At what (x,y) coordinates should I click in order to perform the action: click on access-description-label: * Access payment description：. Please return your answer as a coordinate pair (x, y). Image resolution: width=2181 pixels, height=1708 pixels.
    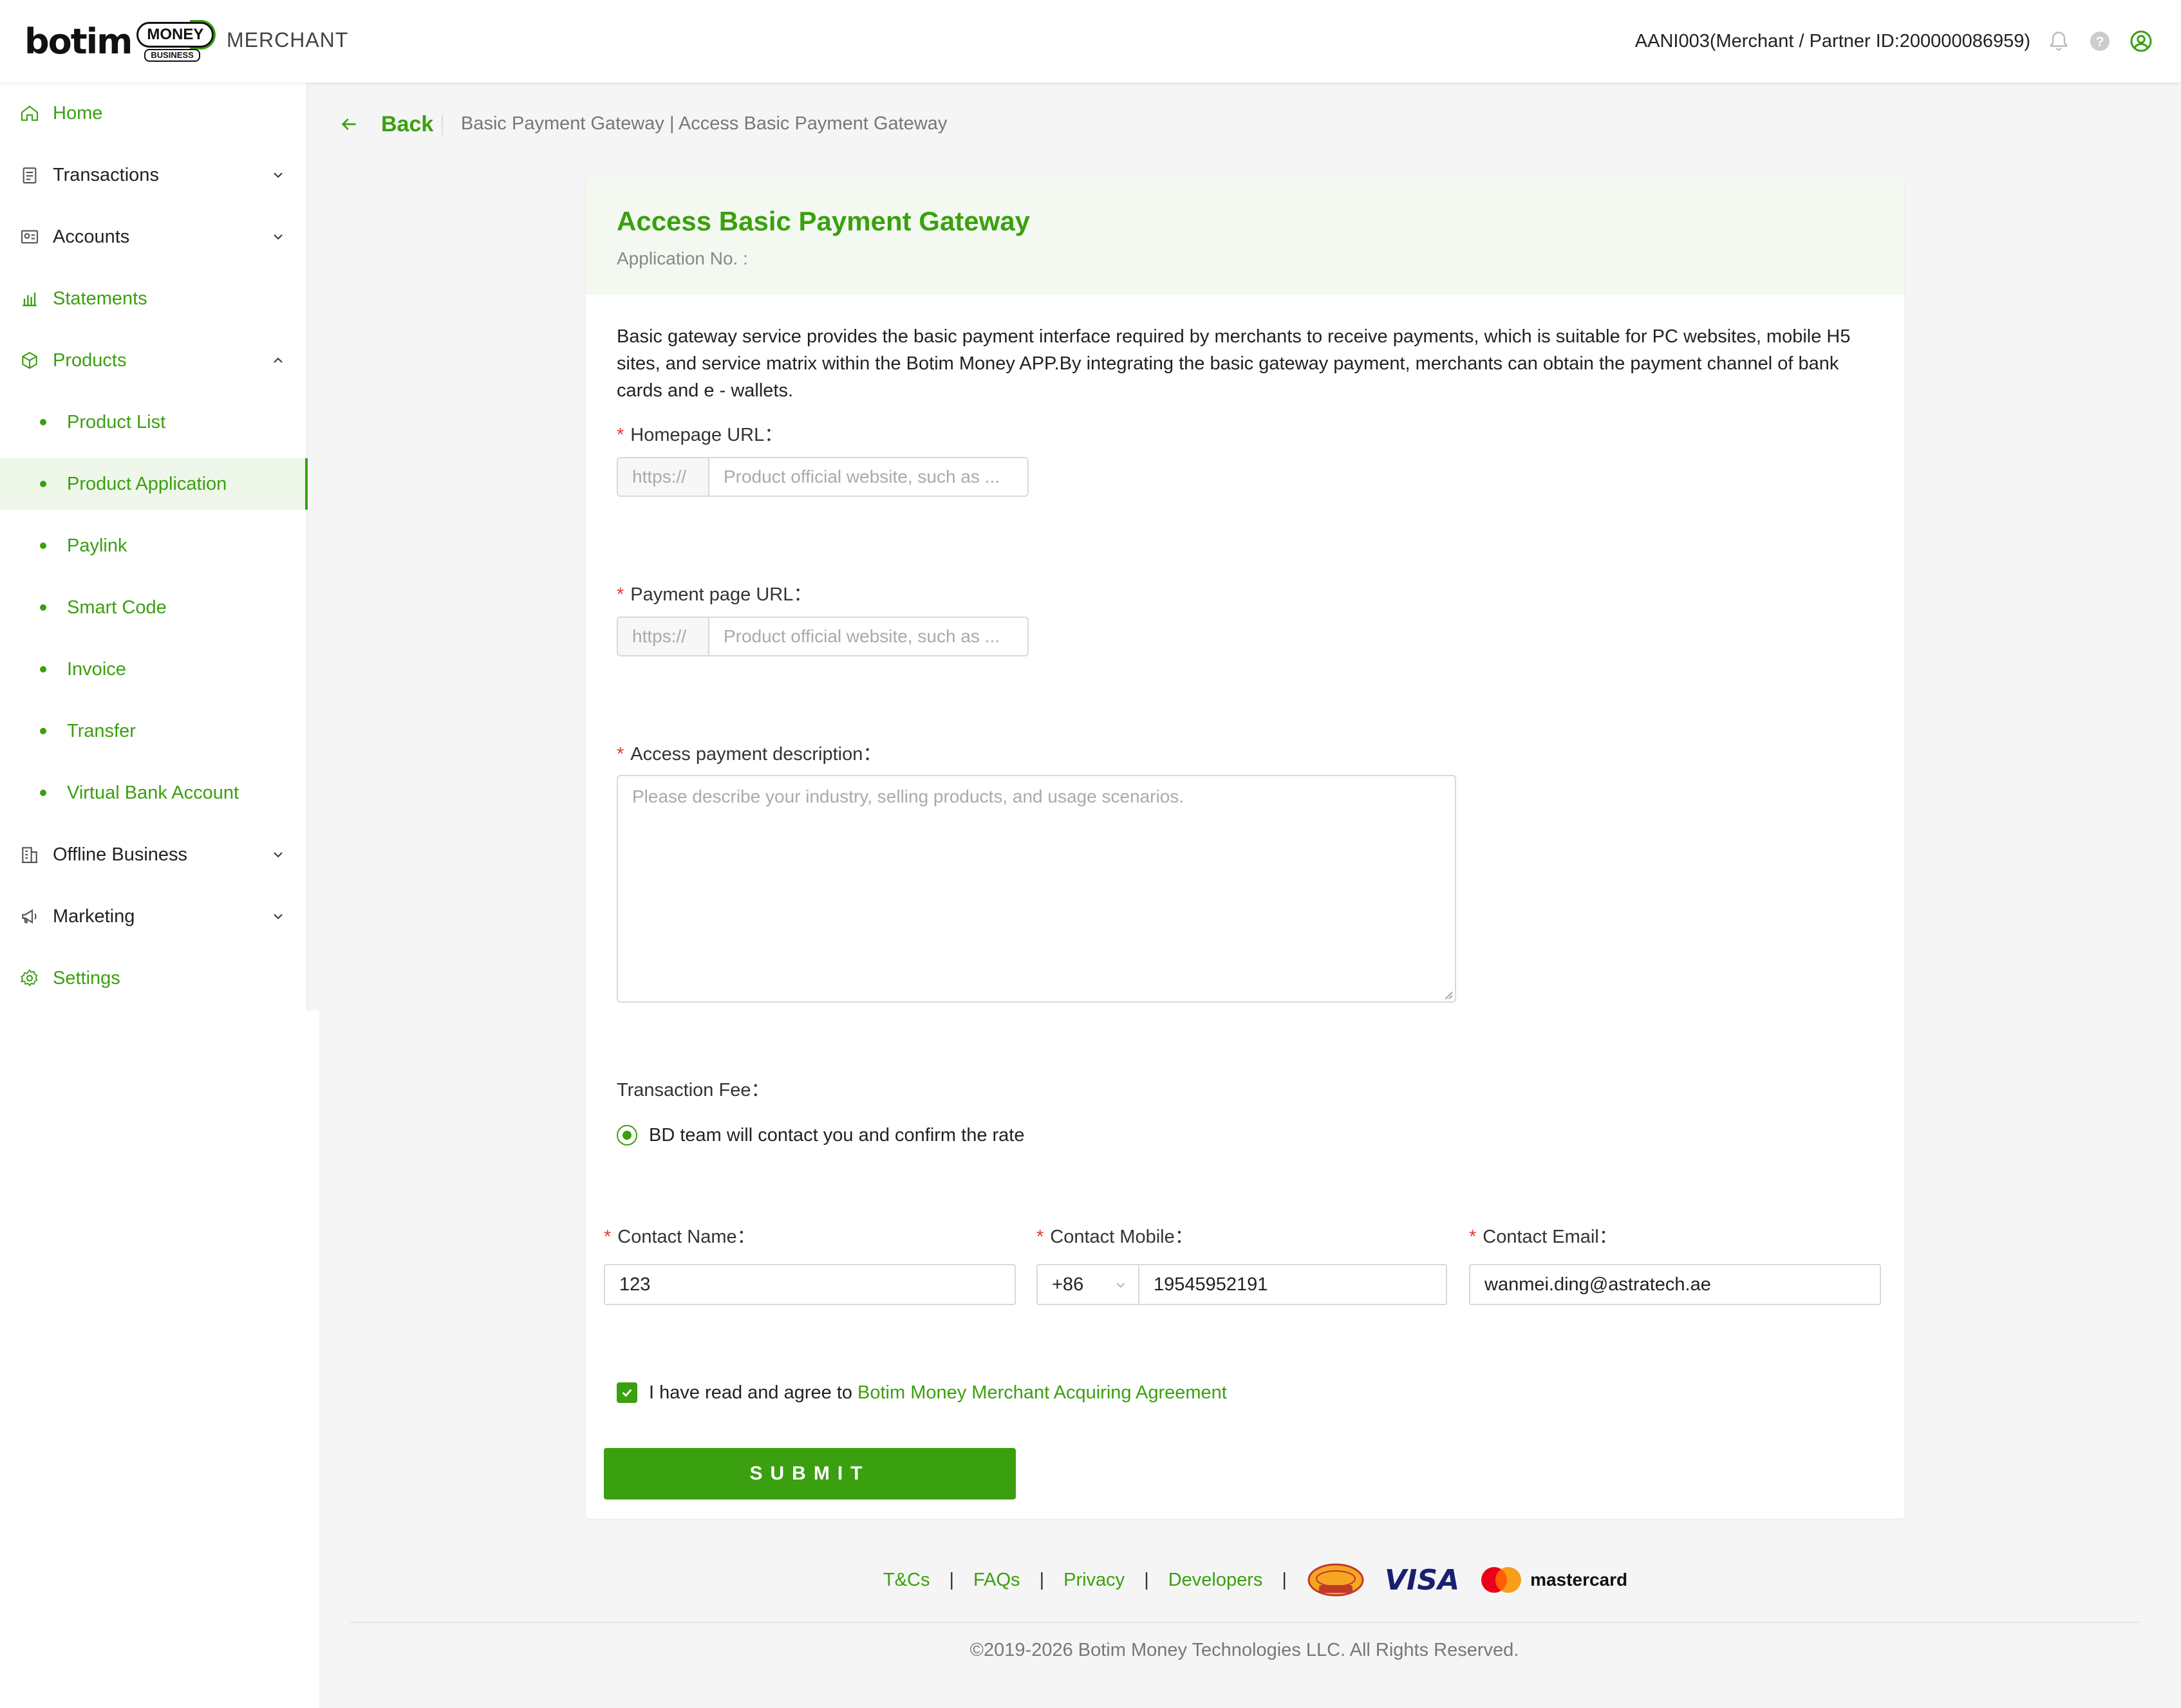
    Looking at the image, I should click on (749, 752).